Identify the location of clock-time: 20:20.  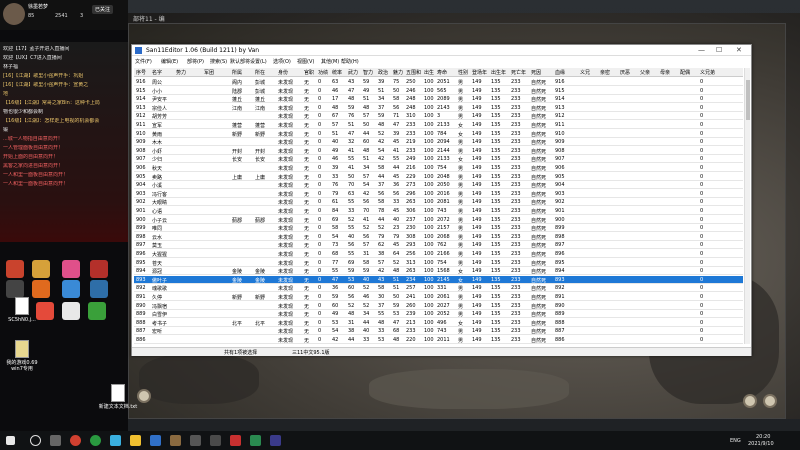
(763, 437).